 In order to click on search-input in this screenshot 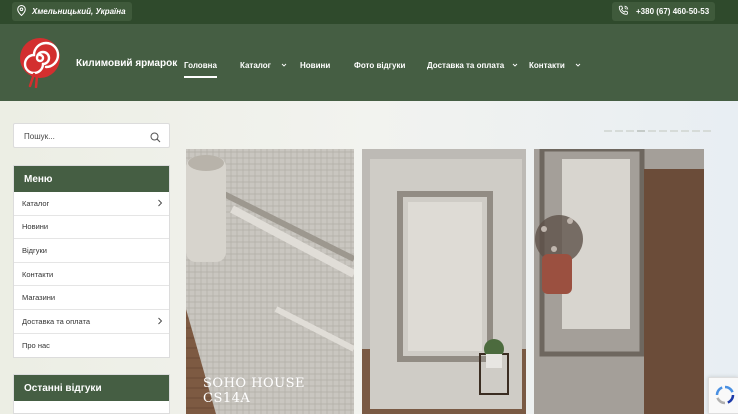, I will do `click(84, 136)`.